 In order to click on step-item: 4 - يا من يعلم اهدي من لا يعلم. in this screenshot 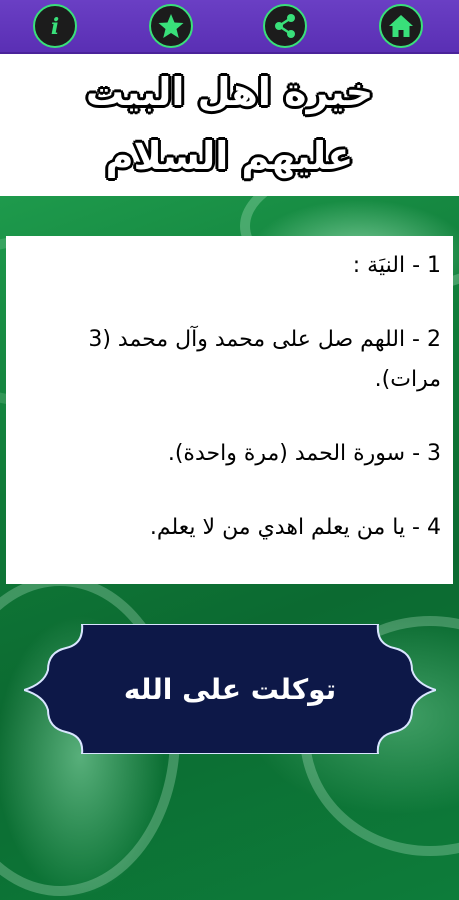, I will do `click(295, 527)`.